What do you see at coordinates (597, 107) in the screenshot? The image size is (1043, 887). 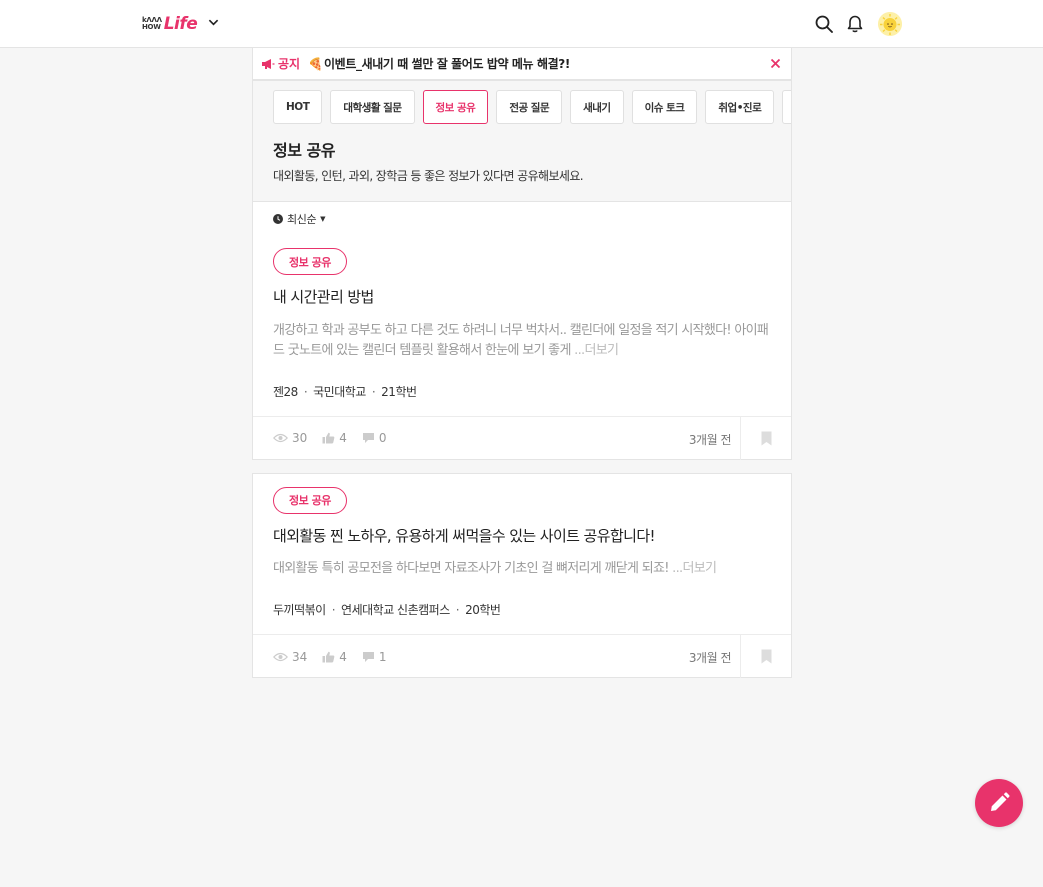 I see `tab-freshman: 새내기` at bounding box center [597, 107].